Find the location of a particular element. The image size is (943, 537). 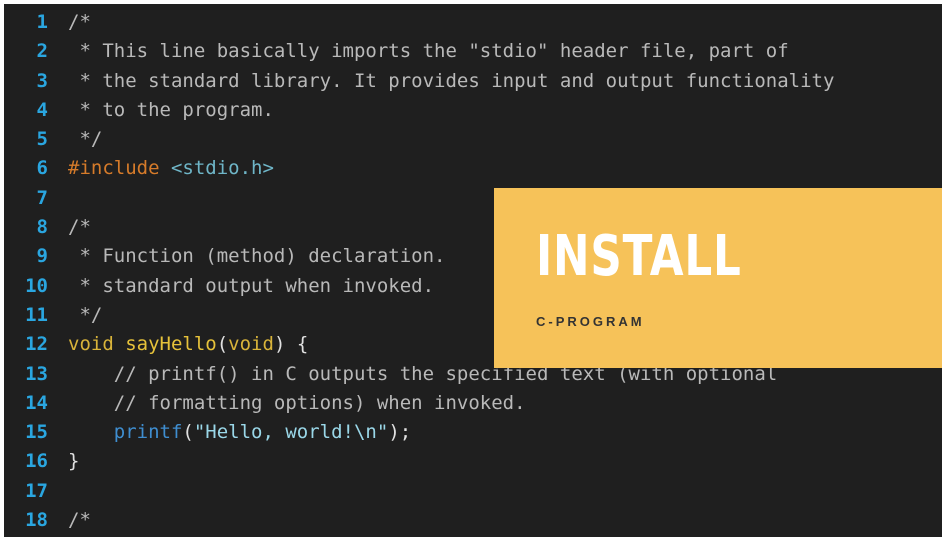

code-token: // formatting options) when invoked. is located at coordinates (297, 402).